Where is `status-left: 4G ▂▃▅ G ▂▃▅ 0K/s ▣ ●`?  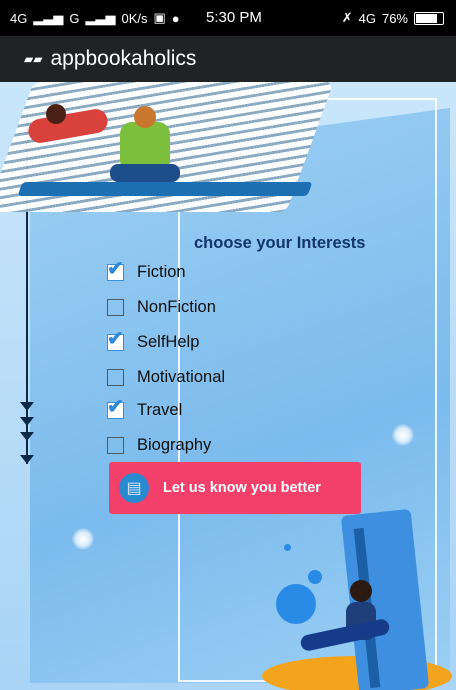 status-left: 4G ▂▃▅ G ▂▃▅ 0K/s ▣ ● is located at coordinates (95, 18).